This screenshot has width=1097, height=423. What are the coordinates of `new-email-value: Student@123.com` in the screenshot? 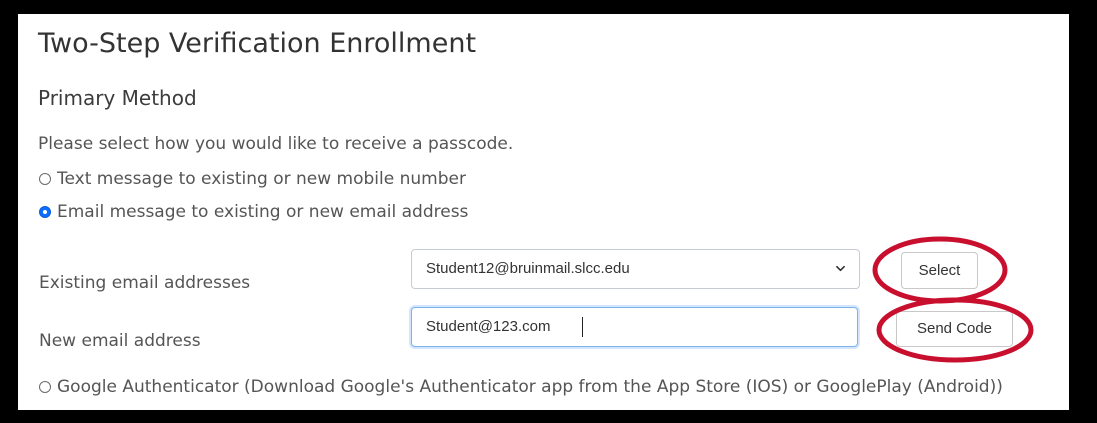 It's located at (488, 326).